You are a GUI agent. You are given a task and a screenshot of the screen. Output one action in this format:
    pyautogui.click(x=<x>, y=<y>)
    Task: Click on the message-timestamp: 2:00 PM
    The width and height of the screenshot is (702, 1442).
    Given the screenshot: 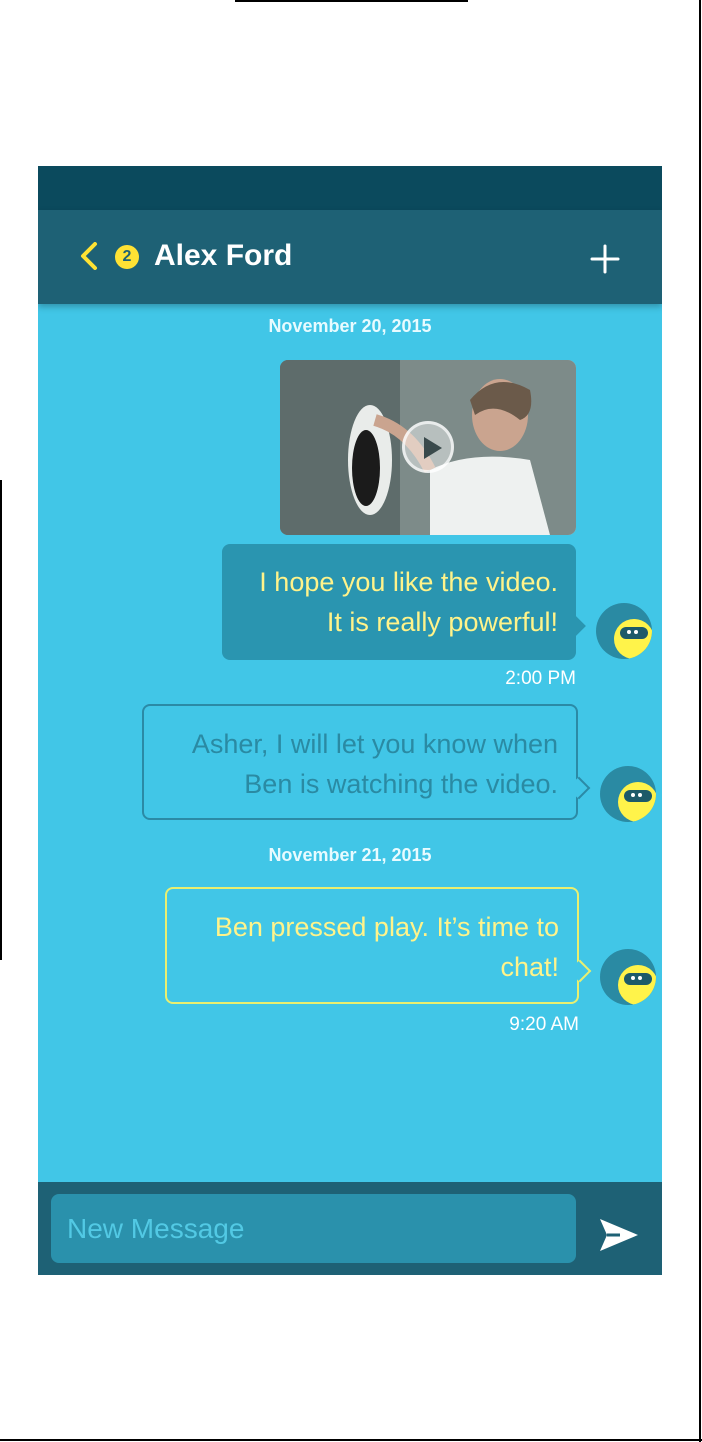 What is the action you would take?
    pyautogui.click(x=540, y=678)
    